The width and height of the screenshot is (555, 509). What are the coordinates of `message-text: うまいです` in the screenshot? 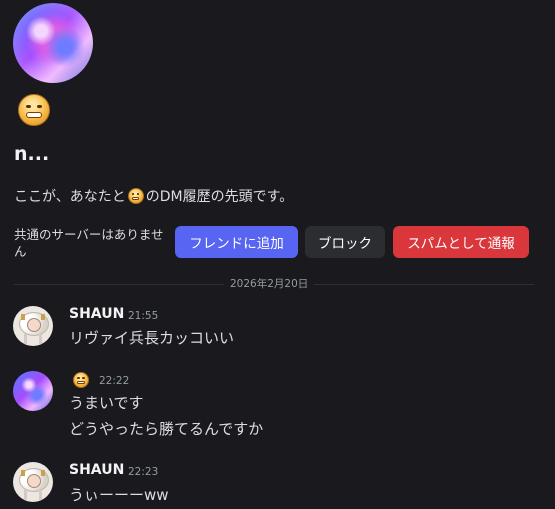 It's located at (106, 403).